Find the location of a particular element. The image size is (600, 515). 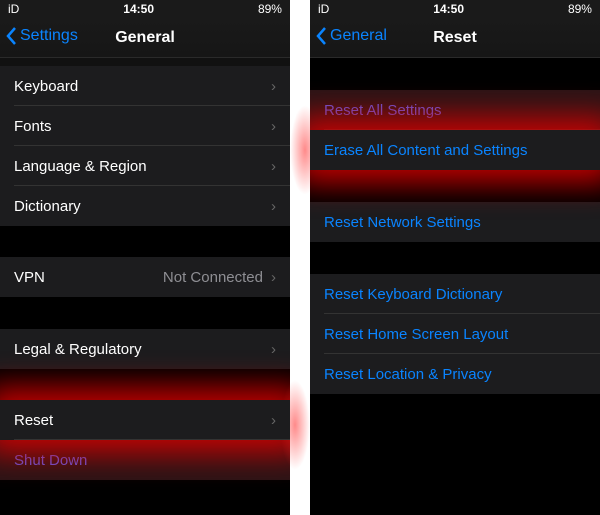

legal-regulatory-item: Legal & Regulatory › is located at coordinates (145, 349).